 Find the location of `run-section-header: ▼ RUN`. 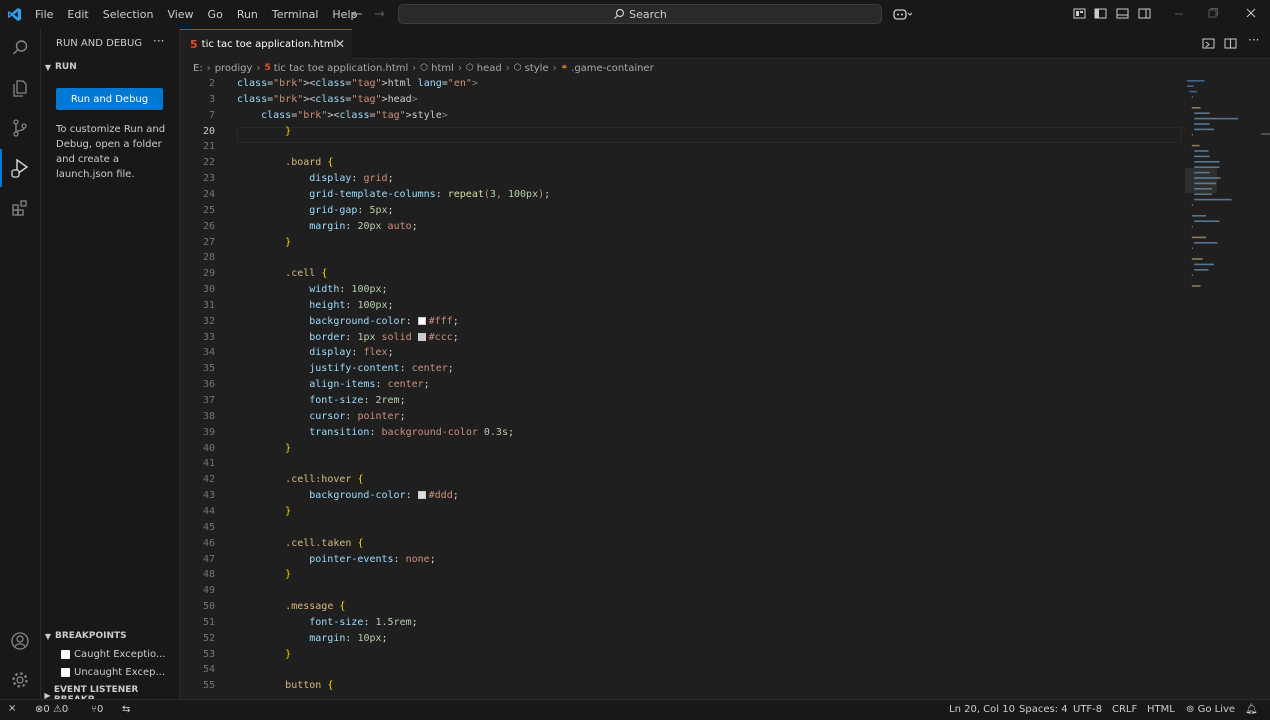

run-section-header: ▼ RUN is located at coordinates (110, 67).